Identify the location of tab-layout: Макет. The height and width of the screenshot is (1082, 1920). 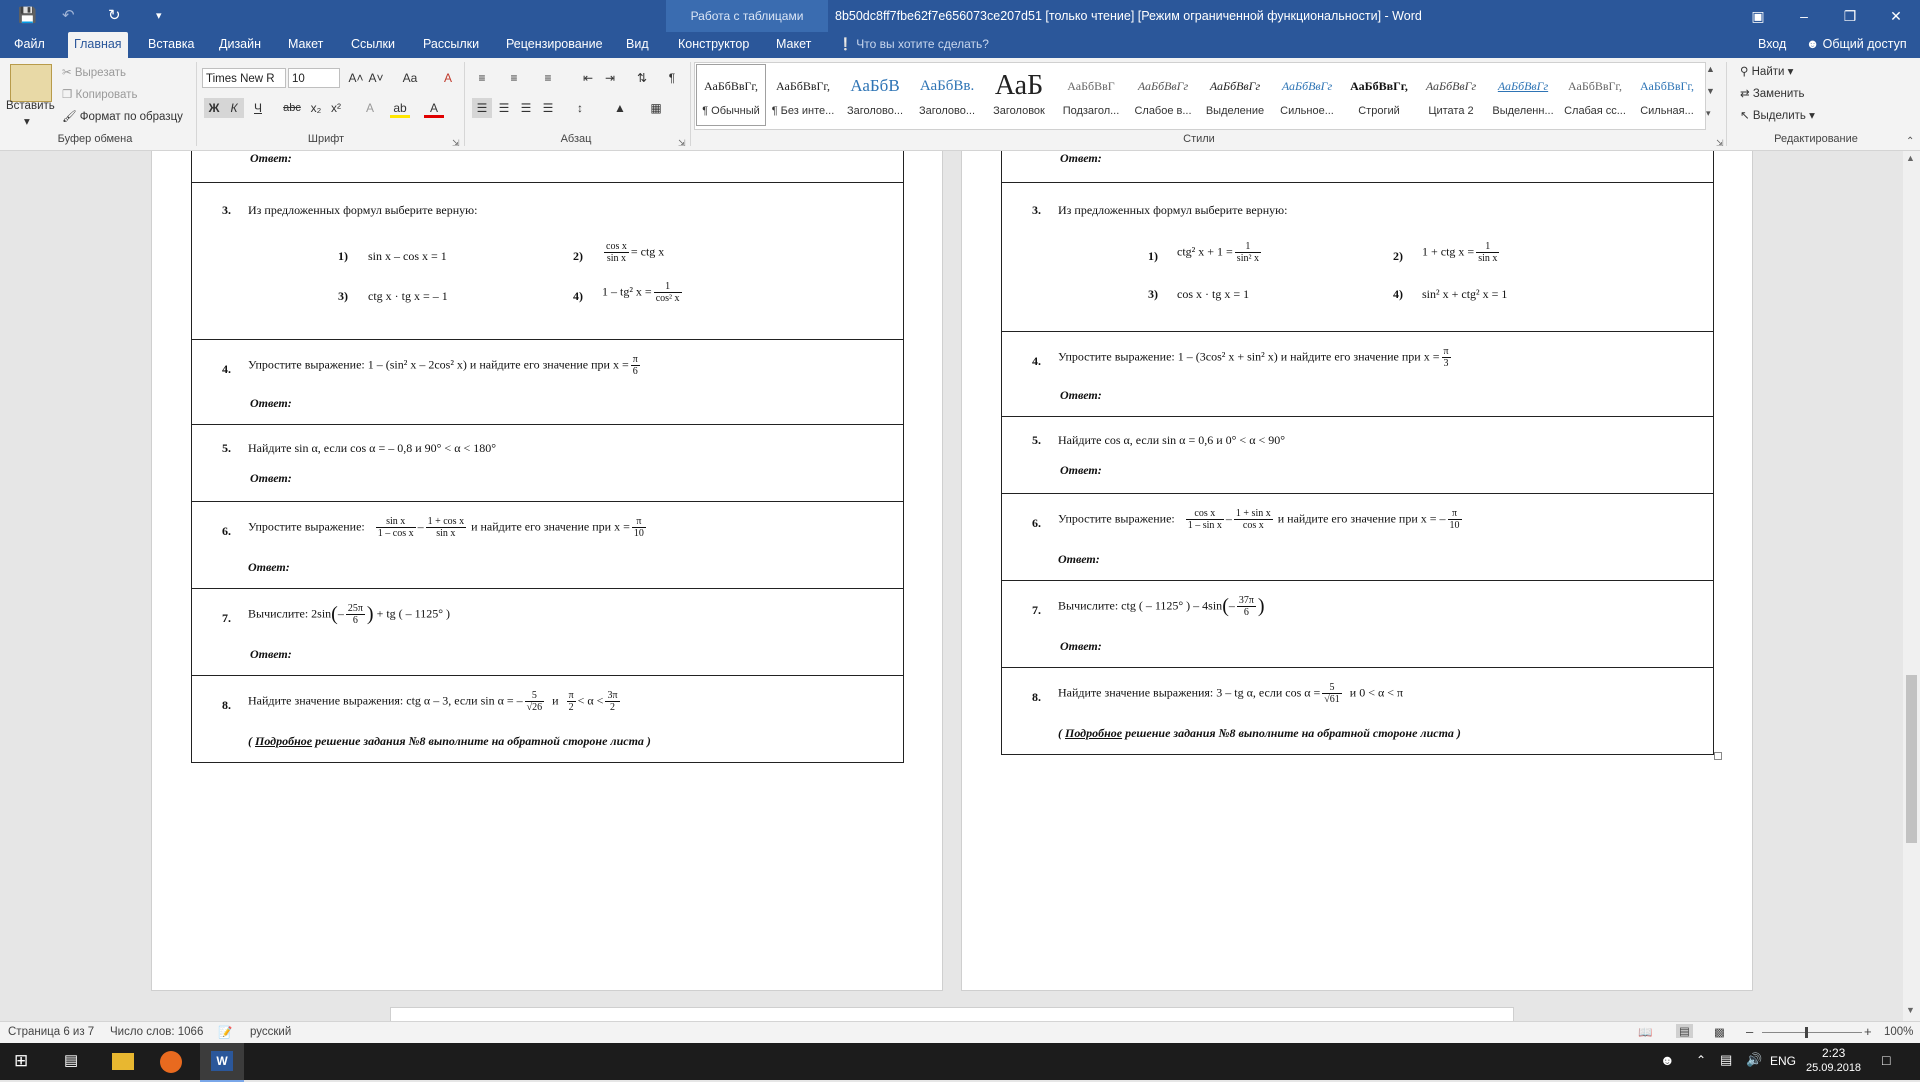
(305, 45).